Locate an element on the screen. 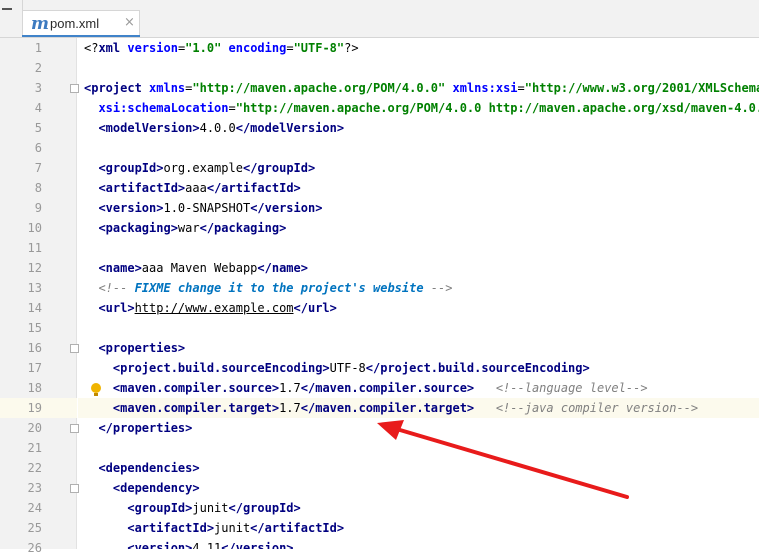  code-line-14: <url>http://www.example.com</url> is located at coordinates (210, 308).